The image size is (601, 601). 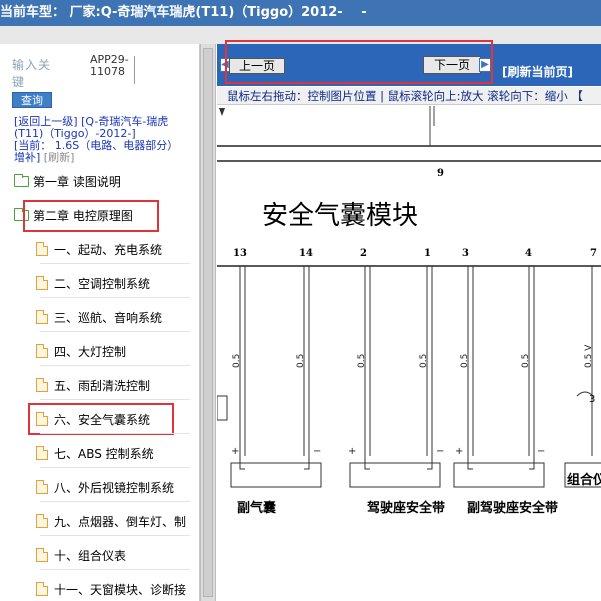 I want to click on side-connector, so click(x=222, y=408).